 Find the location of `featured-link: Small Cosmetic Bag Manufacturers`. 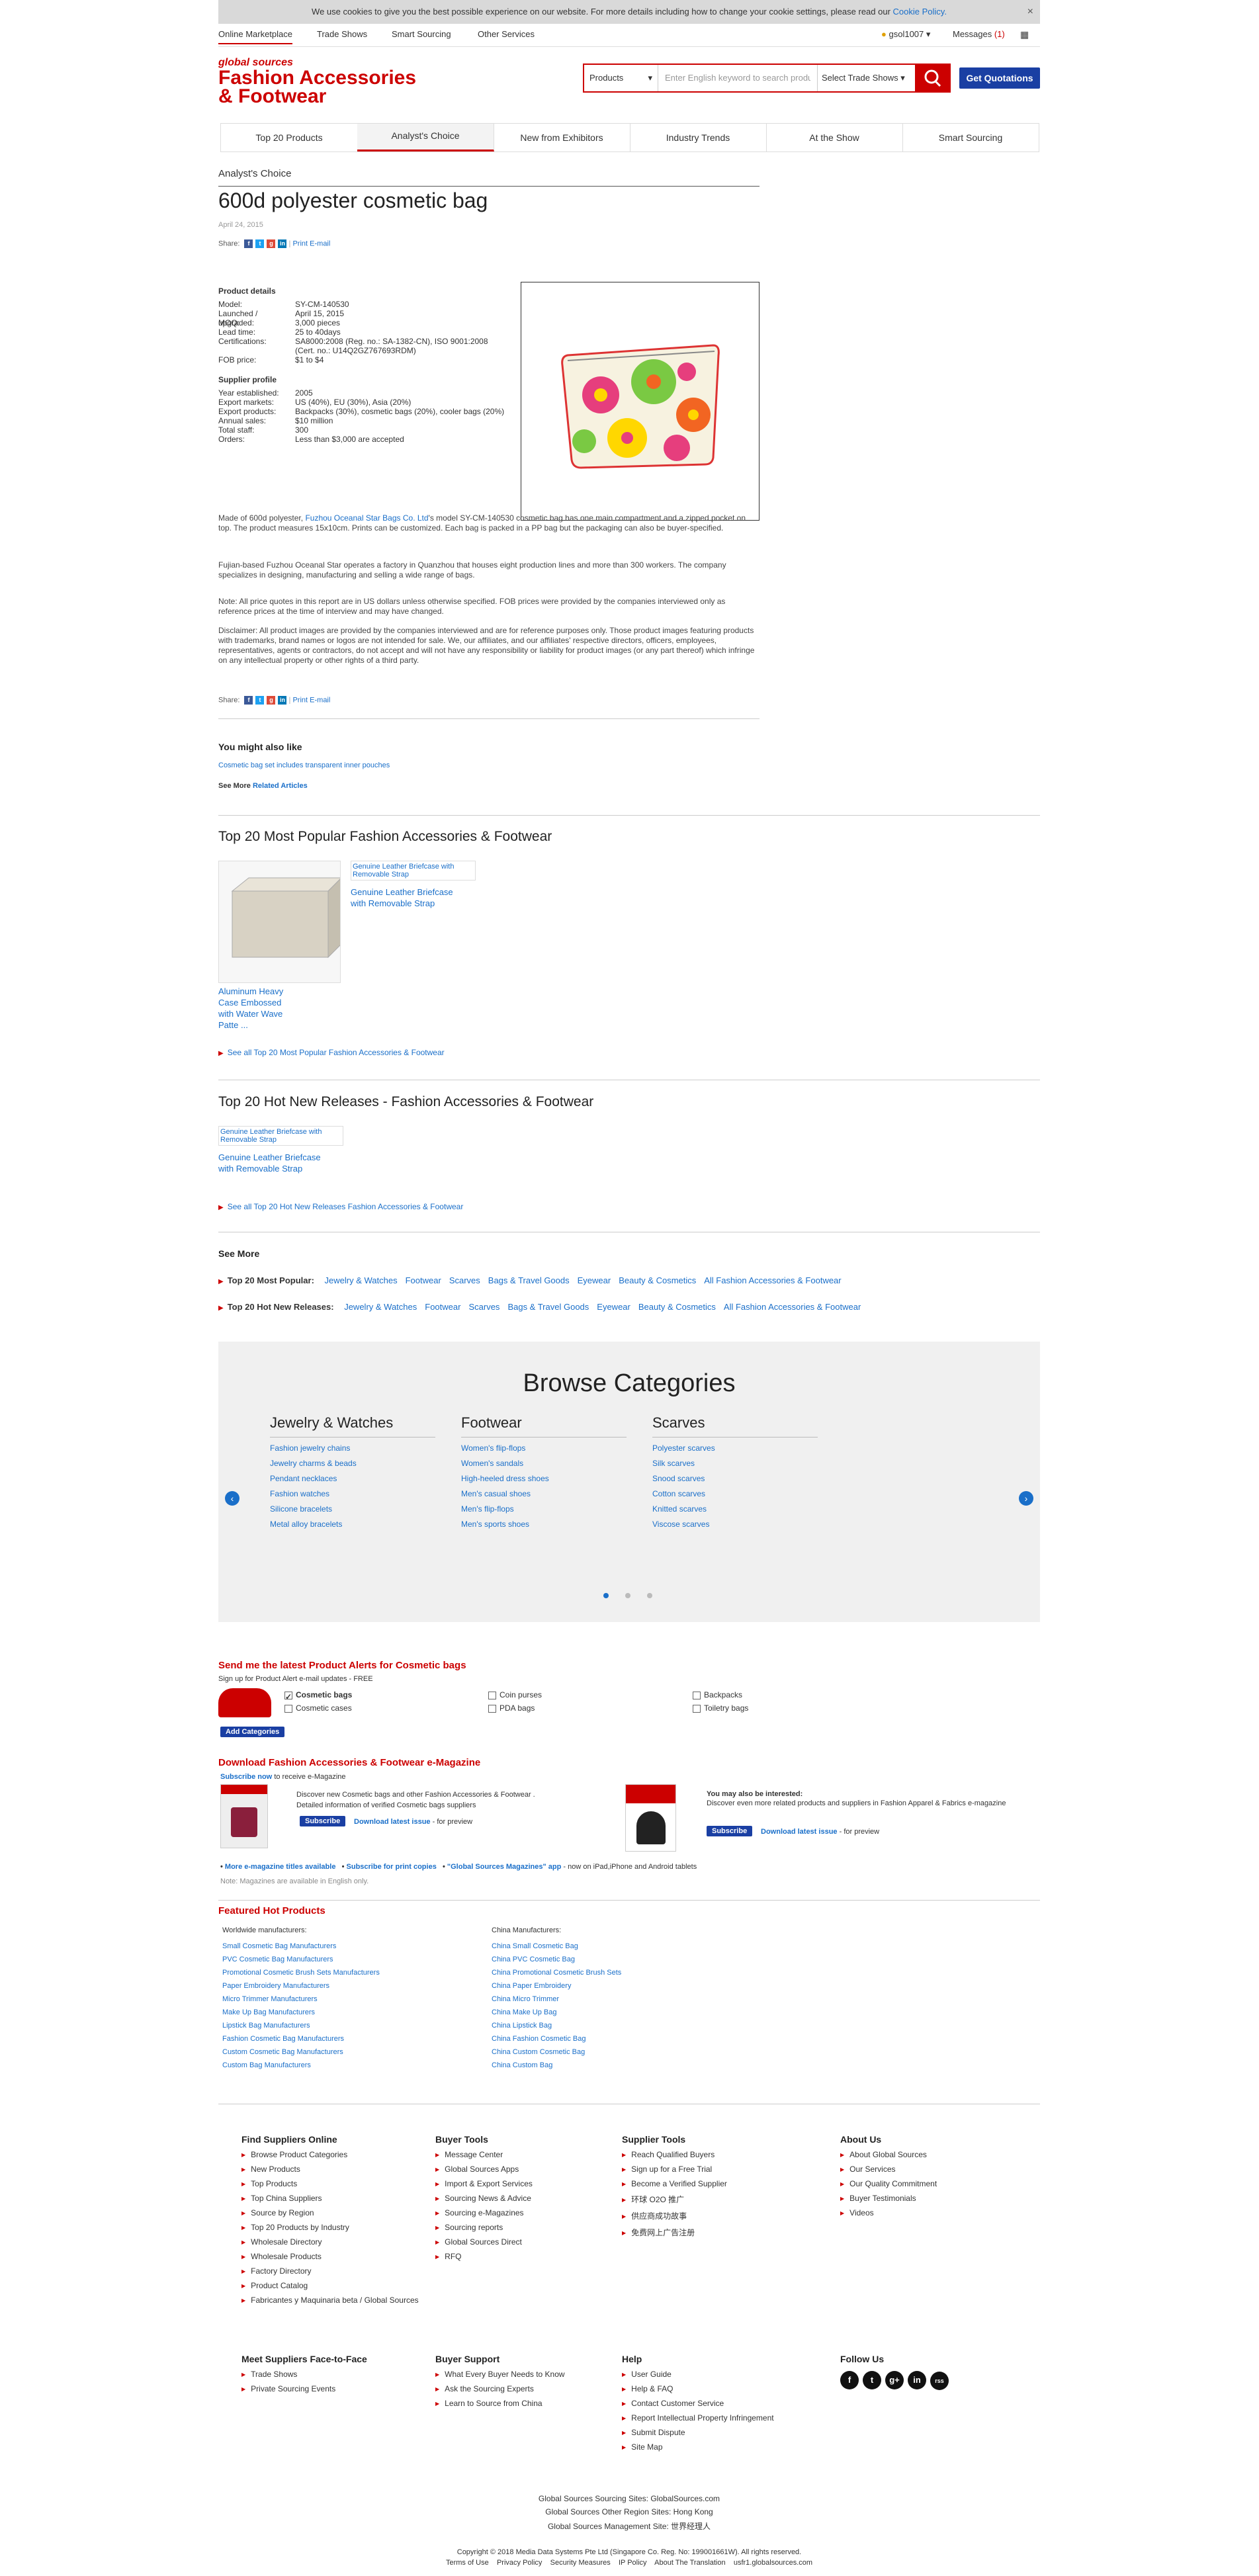

featured-link: Small Cosmetic Bag Manufacturers is located at coordinates (279, 1946).